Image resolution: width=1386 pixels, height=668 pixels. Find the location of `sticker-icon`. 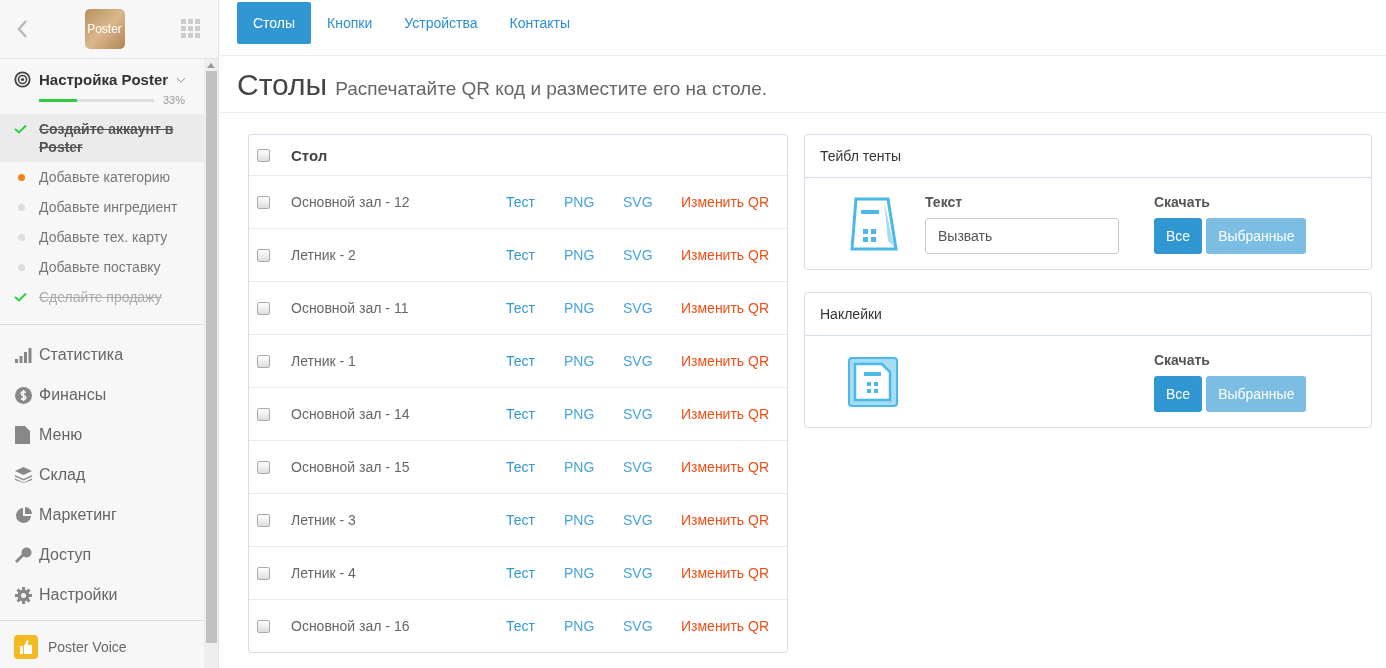

sticker-icon is located at coordinates (872, 382).